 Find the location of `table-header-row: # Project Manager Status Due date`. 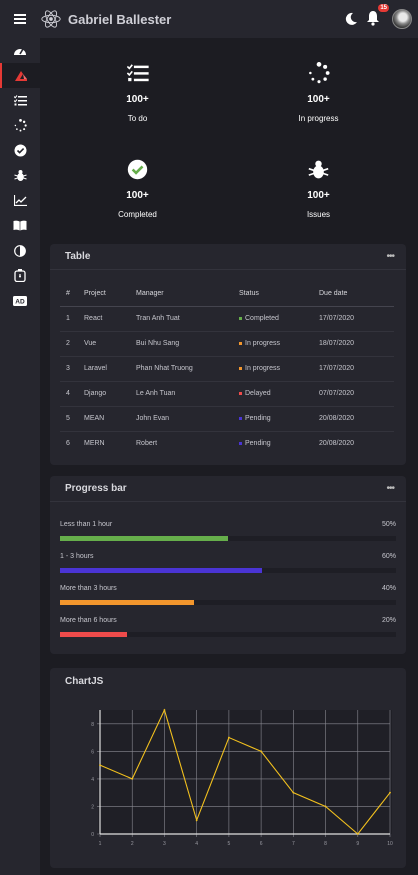

table-header-row: # Project Manager Status Due date is located at coordinates (227, 294).